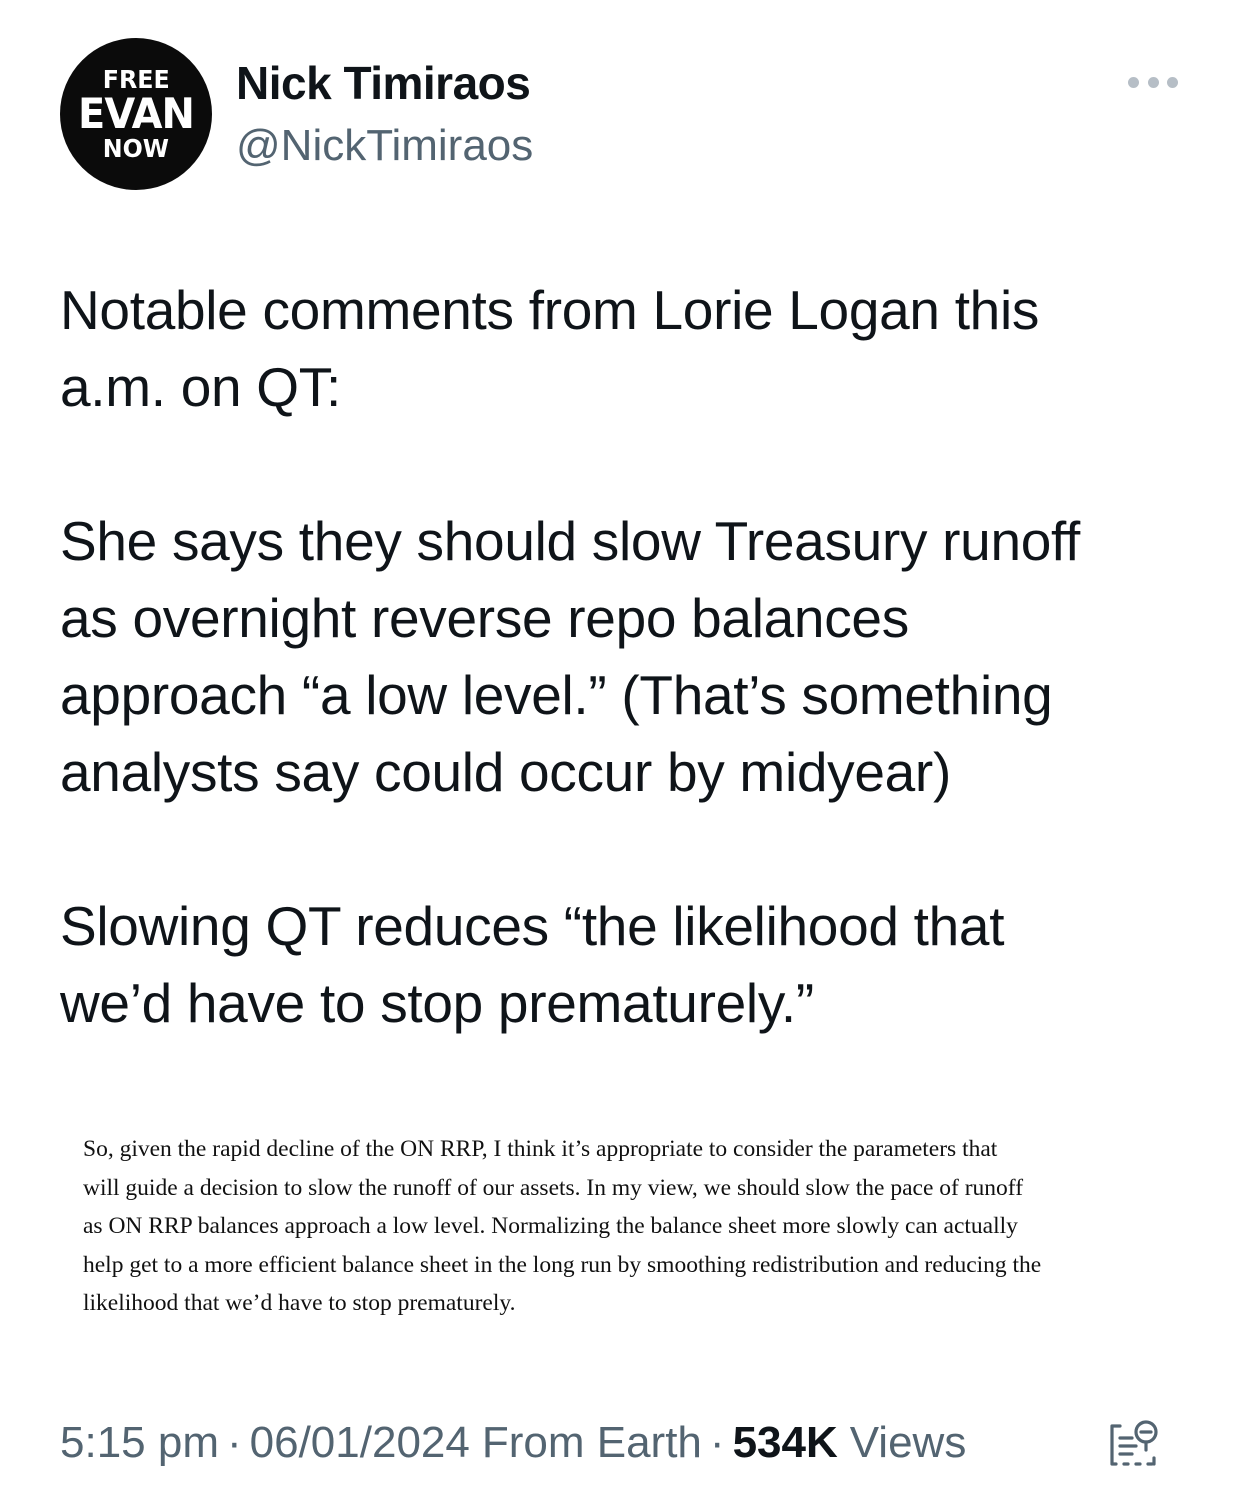 The height and width of the screenshot is (1512, 1242). I want to click on tweet-line: a.m. on QT:, so click(200, 387).